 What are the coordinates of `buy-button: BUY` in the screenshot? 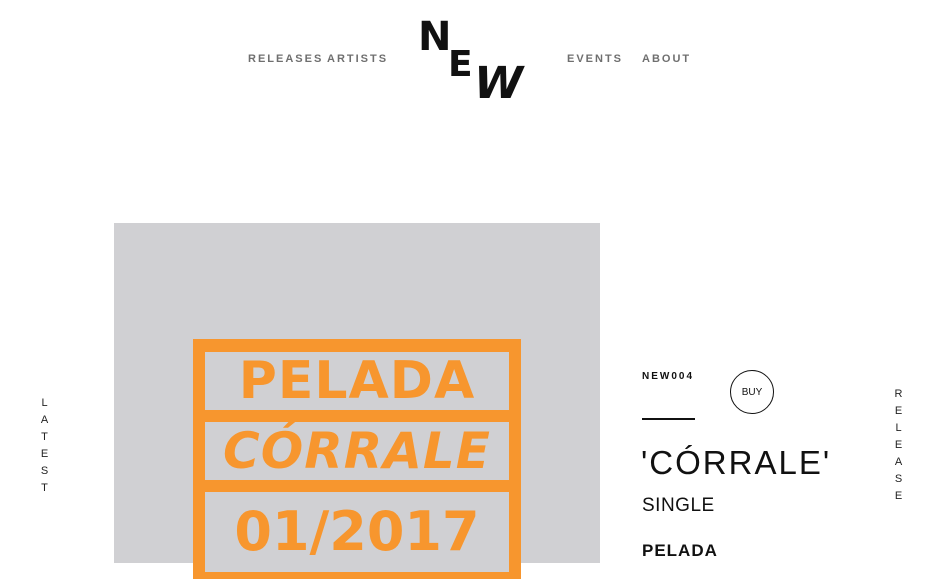 It's located at (752, 392).